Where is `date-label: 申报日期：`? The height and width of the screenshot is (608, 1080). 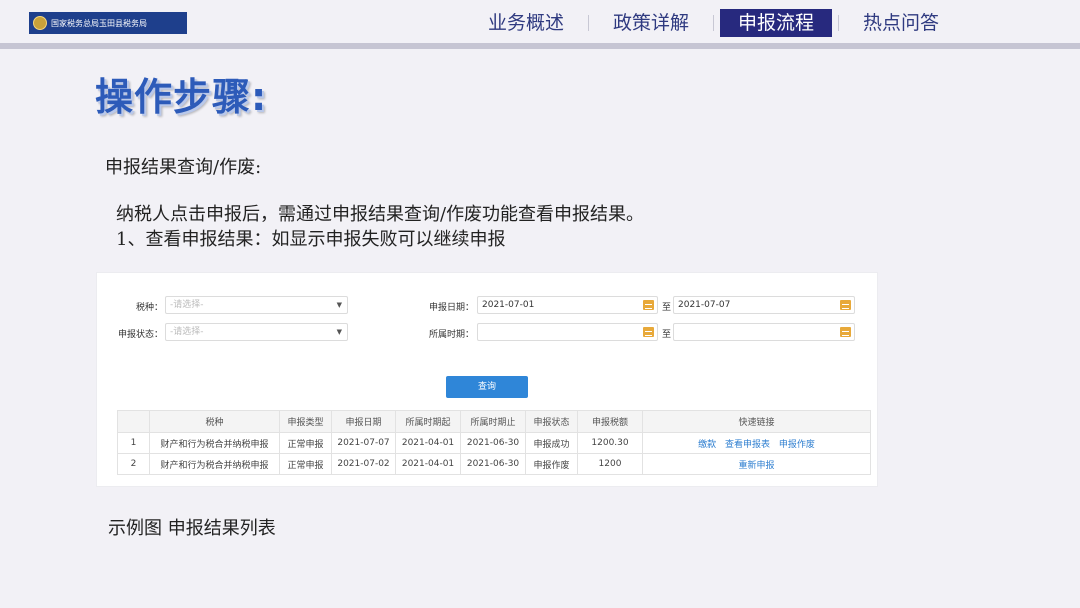 date-label: 申报日期： is located at coordinates (451, 308).